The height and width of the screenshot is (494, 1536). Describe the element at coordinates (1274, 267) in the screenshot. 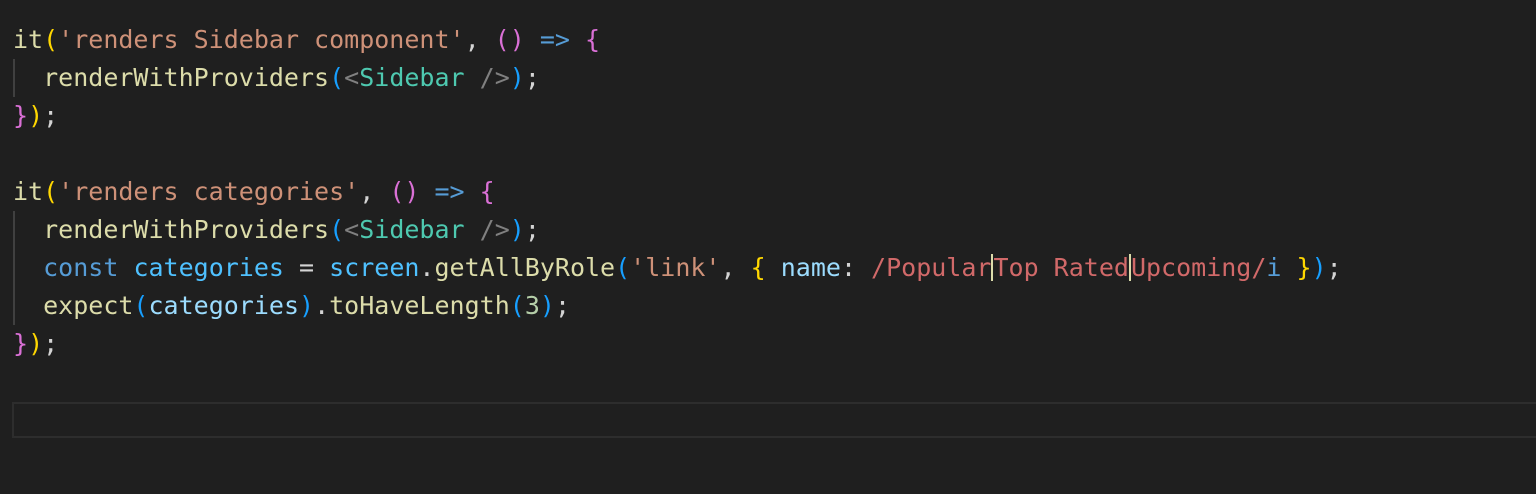

I see `code-token: i` at that location.